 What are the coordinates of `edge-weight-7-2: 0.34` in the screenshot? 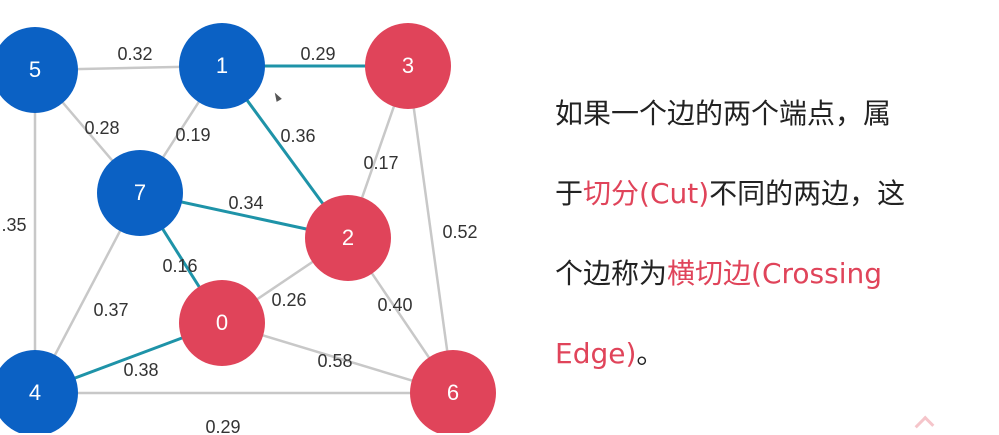 It's located at (245, 203).